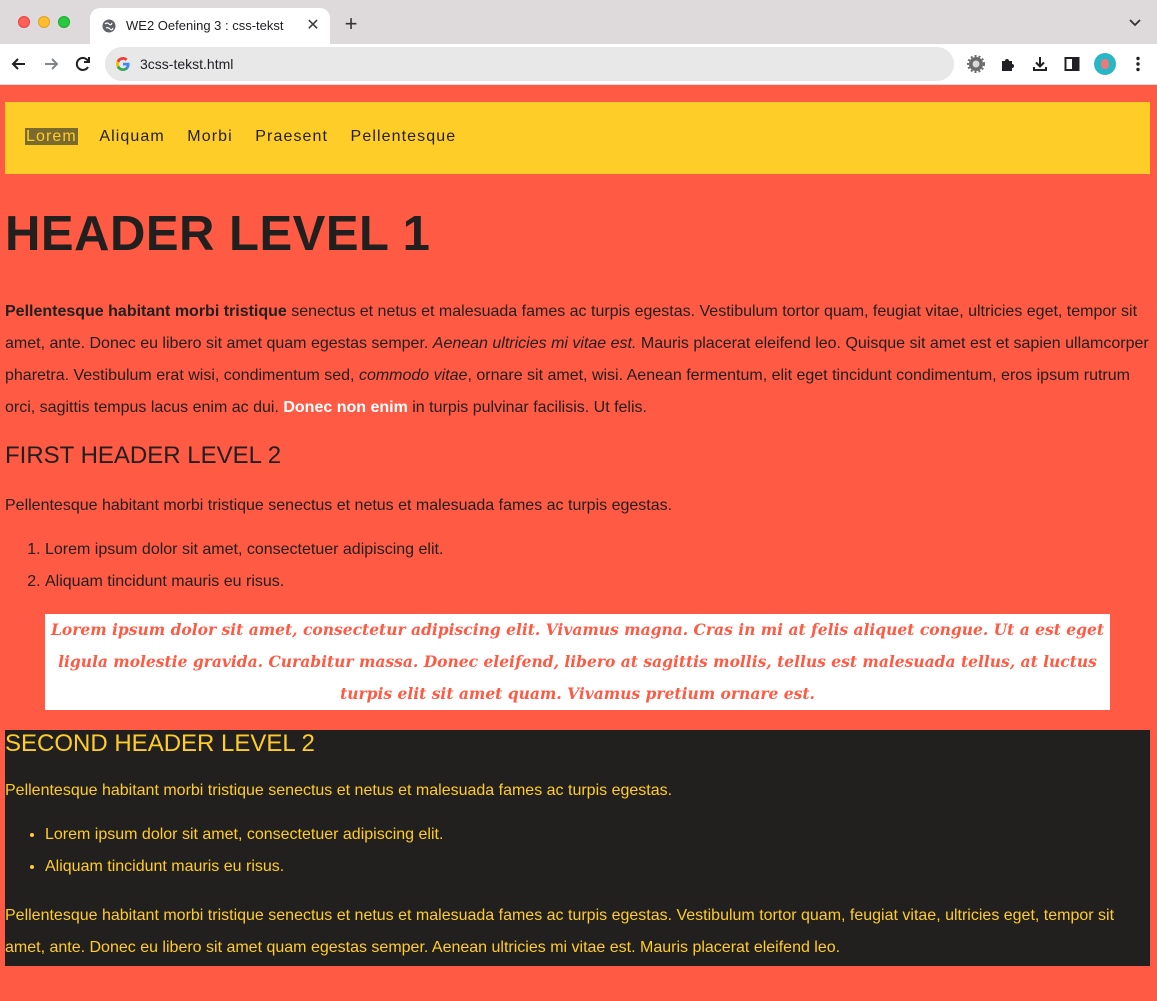 This screenshot has width=1157, height=1001. What do you see at coordinates (44, 22) in the screenshot?
I see `minimize-window-button` at bounding box center [44, 22].